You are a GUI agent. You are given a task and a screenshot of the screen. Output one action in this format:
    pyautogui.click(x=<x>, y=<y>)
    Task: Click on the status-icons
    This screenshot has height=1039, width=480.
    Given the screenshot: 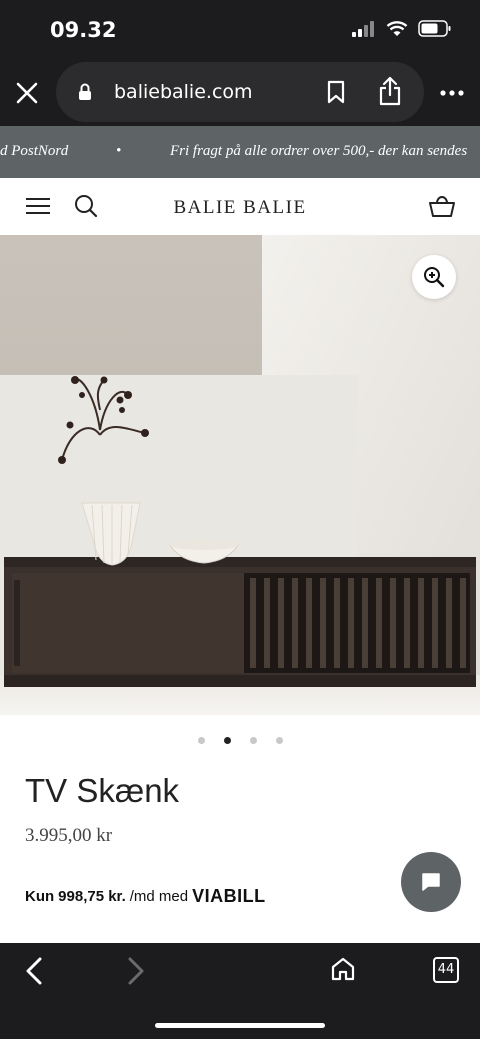 What is the action you would take?
    pyautogui.click(x=402, y=28)
    